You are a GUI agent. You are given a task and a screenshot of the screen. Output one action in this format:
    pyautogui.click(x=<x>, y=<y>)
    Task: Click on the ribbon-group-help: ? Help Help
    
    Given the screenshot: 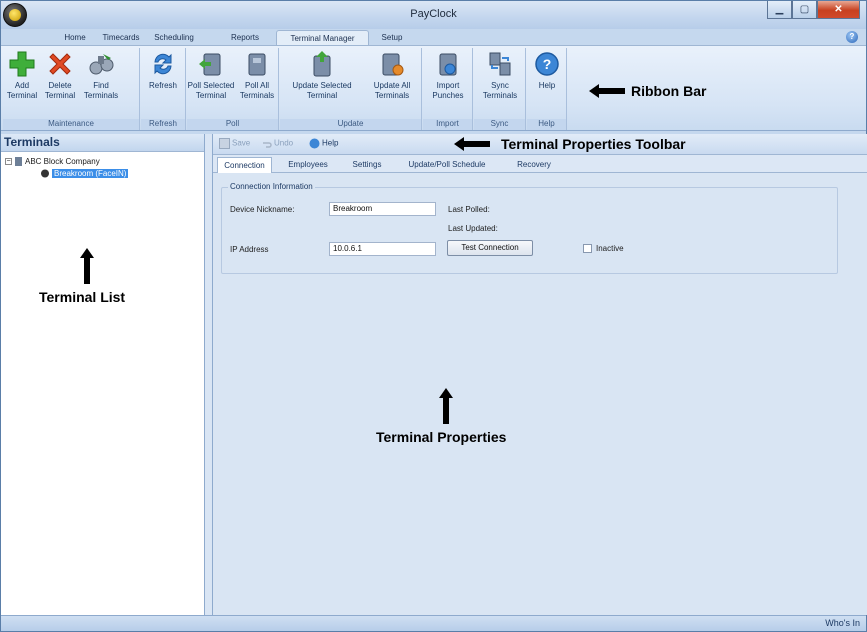 What is the action you would take?
    pyautogui.click(x=547, y=89)
    